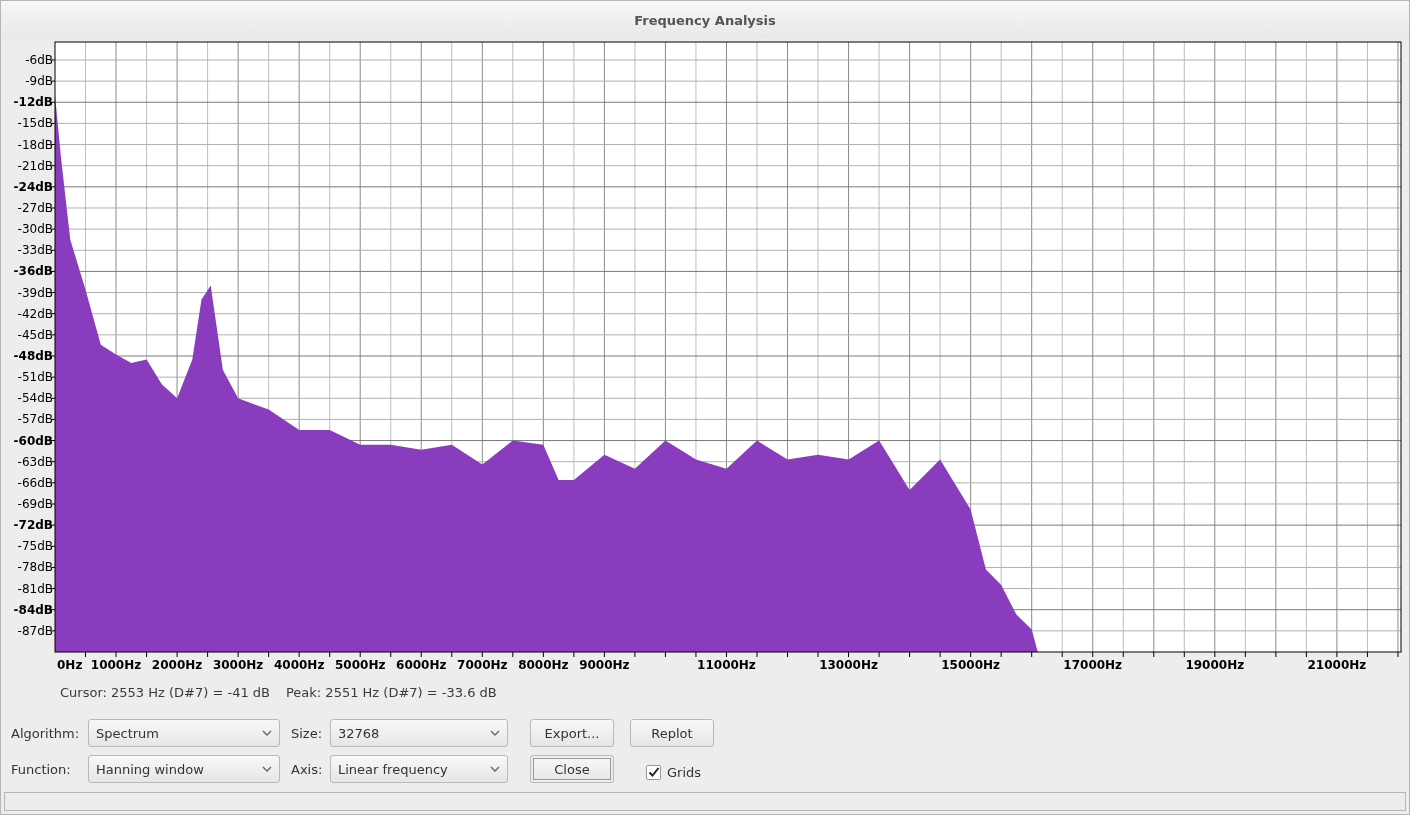  Describe the element at coordinates (35, 229) in the screenshot. I see `axis-tick-label: -30dB` at that location.